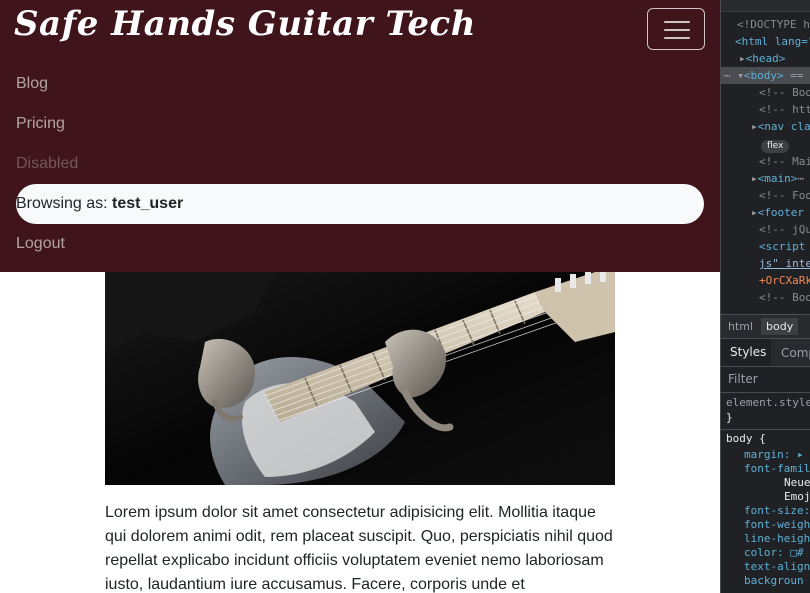  I want to click on nav-link-blog: Blog, so click(32, 84).